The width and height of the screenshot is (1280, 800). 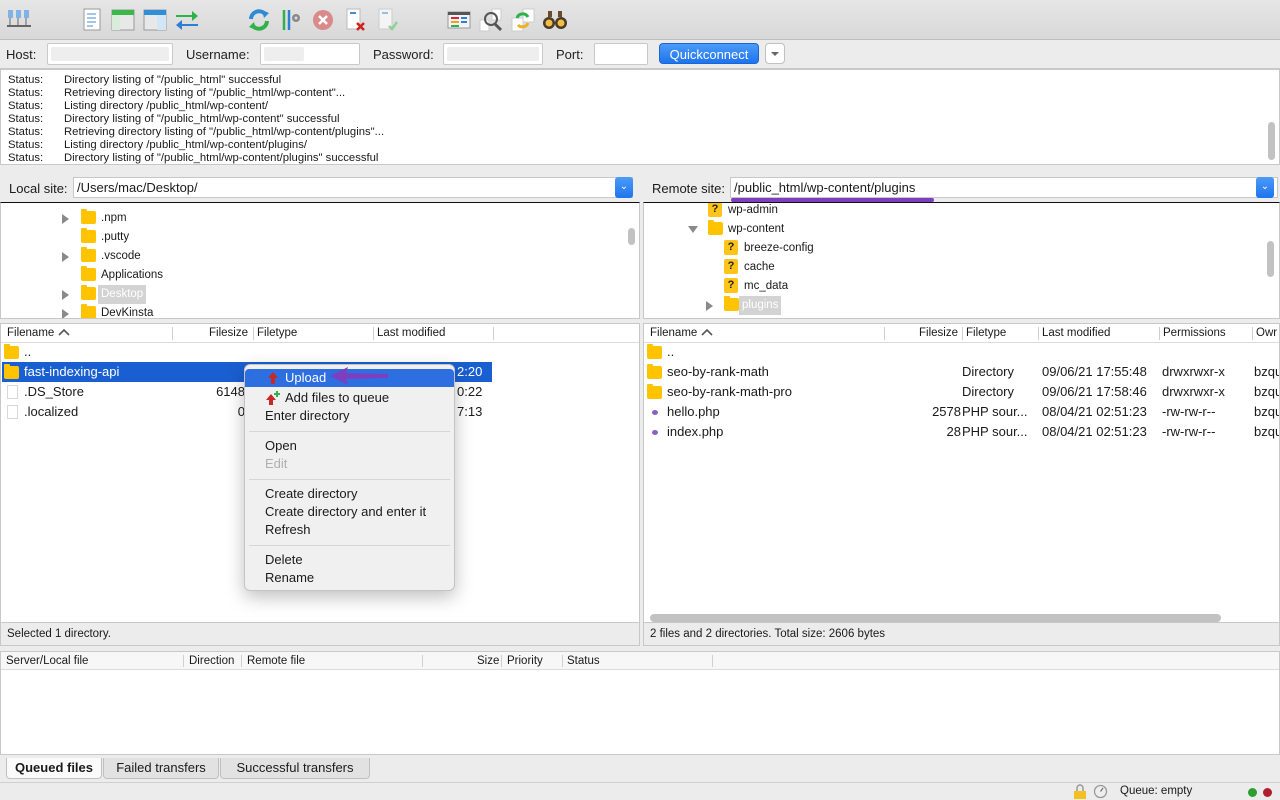 What do you see at coordinates (1270, 259) in the screenshot?
I see `remote-tree-scrollbar` at bounding box center [1270, 259].